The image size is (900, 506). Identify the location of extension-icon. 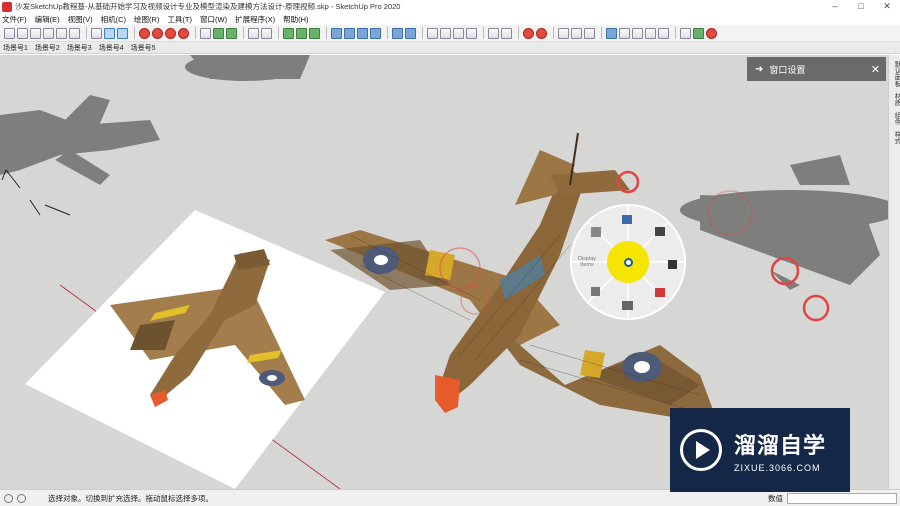
(170, 33).